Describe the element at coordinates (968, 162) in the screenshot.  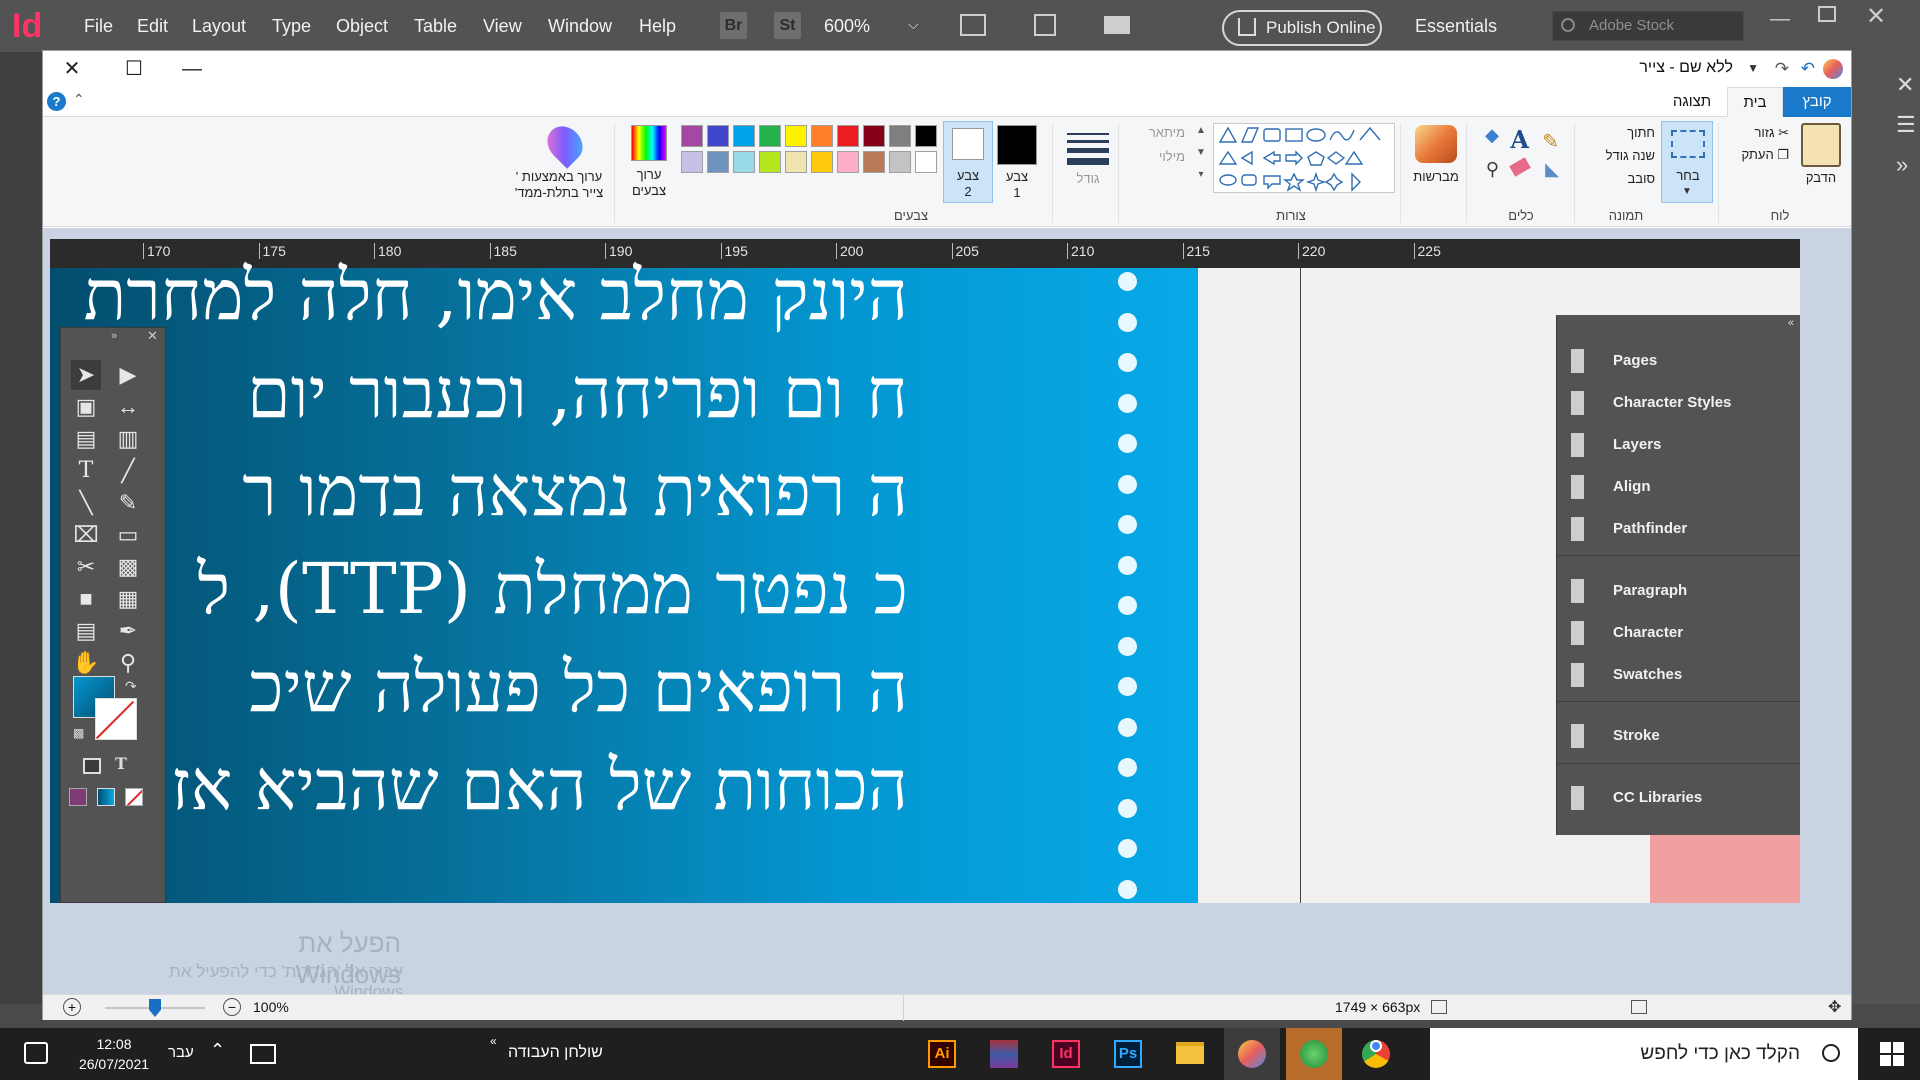
I see `color2-button: צבע 2` at that location.